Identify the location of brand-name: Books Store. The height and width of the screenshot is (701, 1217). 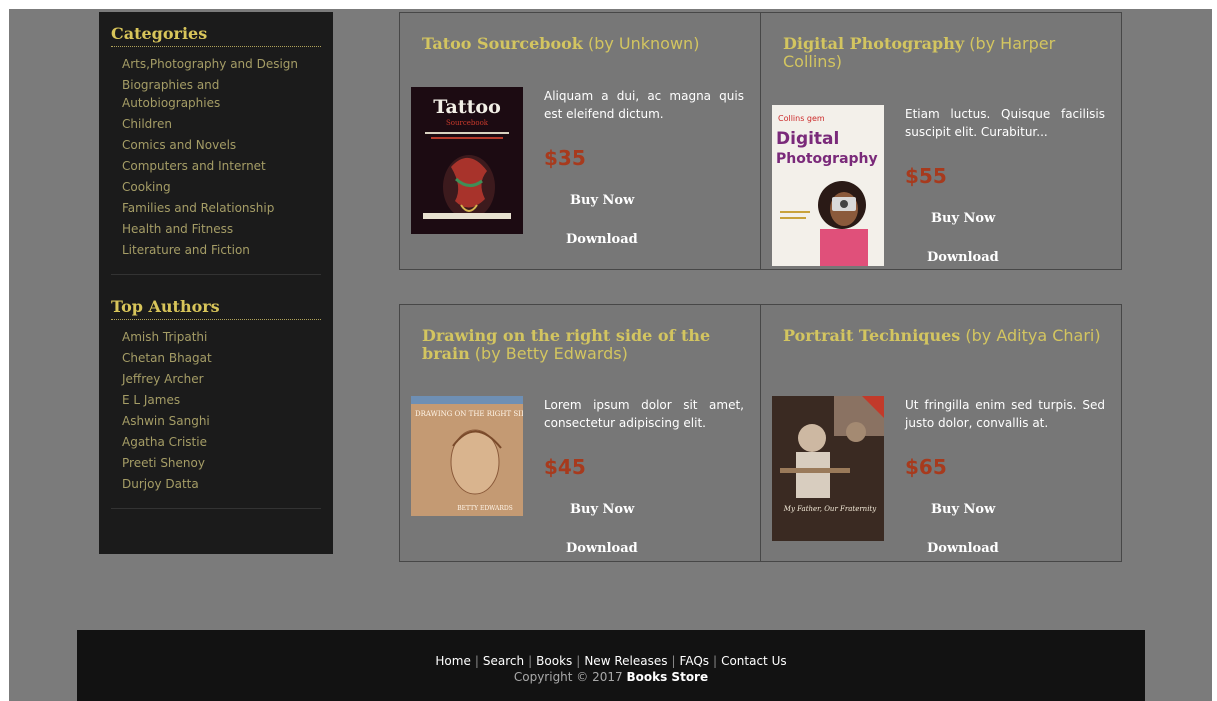
(667, 677).